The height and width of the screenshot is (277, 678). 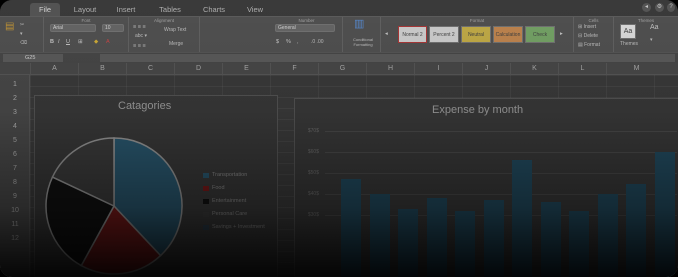 What do you see at coordinates (646, 20) in the screenshot?
I see `themes-group-title: Themes` at bounding box center [646, 20].